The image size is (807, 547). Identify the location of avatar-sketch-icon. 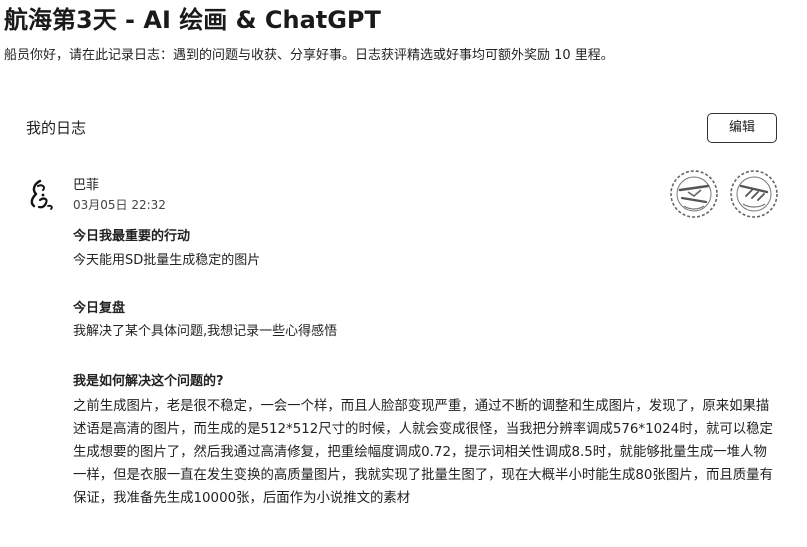
(41, 194).